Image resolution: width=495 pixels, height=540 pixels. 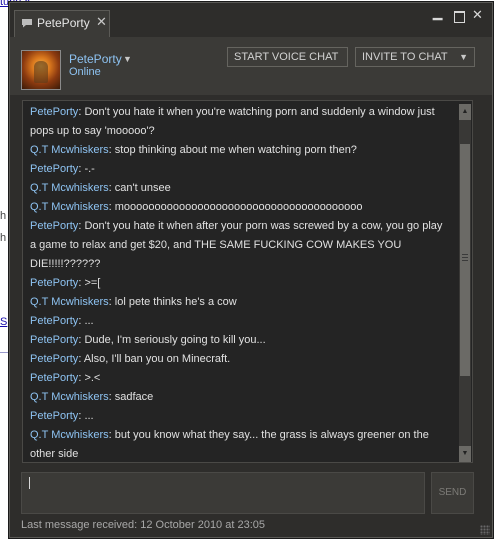 I want to click on tab-label: PetePorty, so click(x=63, y=23).